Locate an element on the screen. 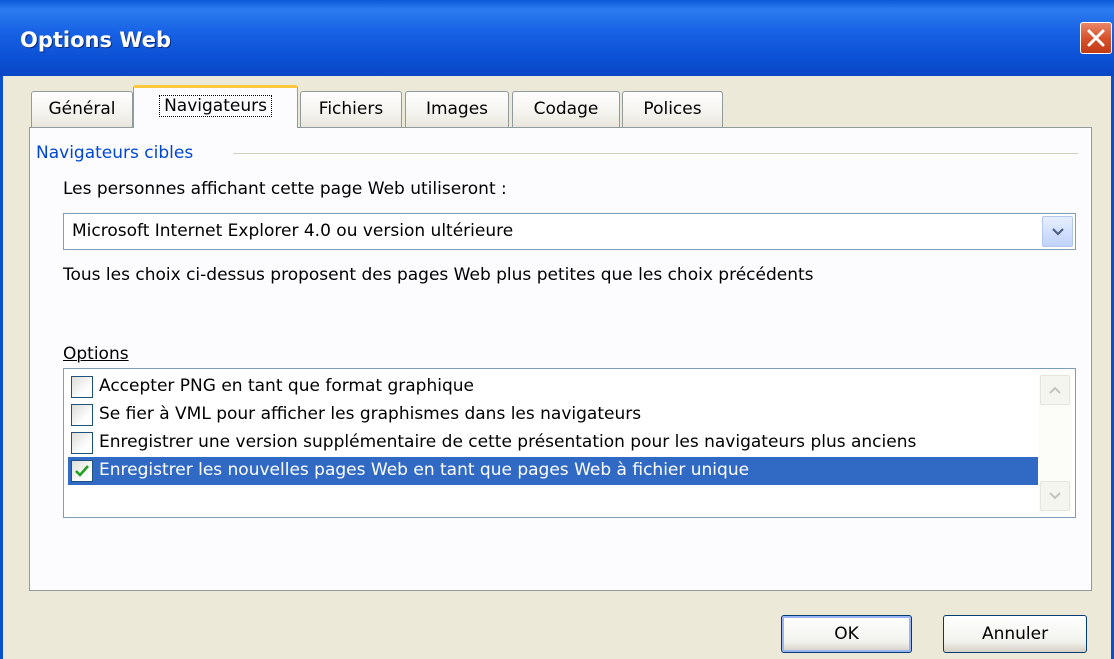  tab-images-label: Images is located at coordinates (457, 109).